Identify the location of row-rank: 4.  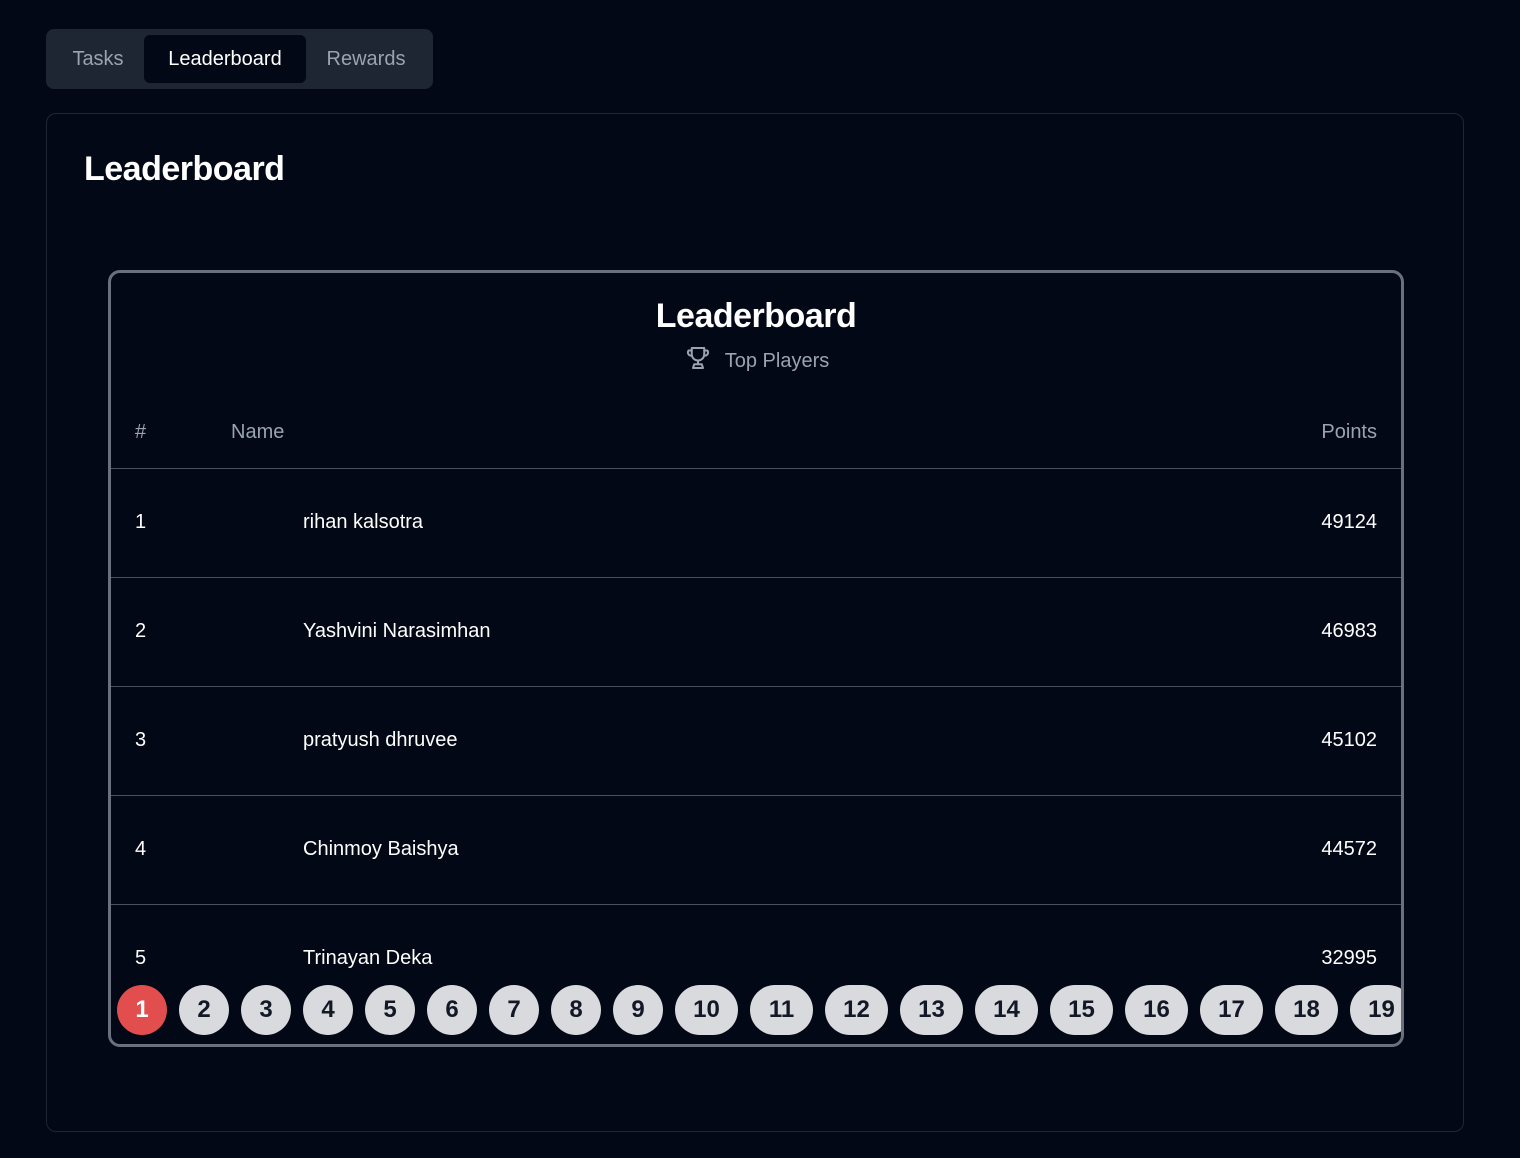
(141, 849).